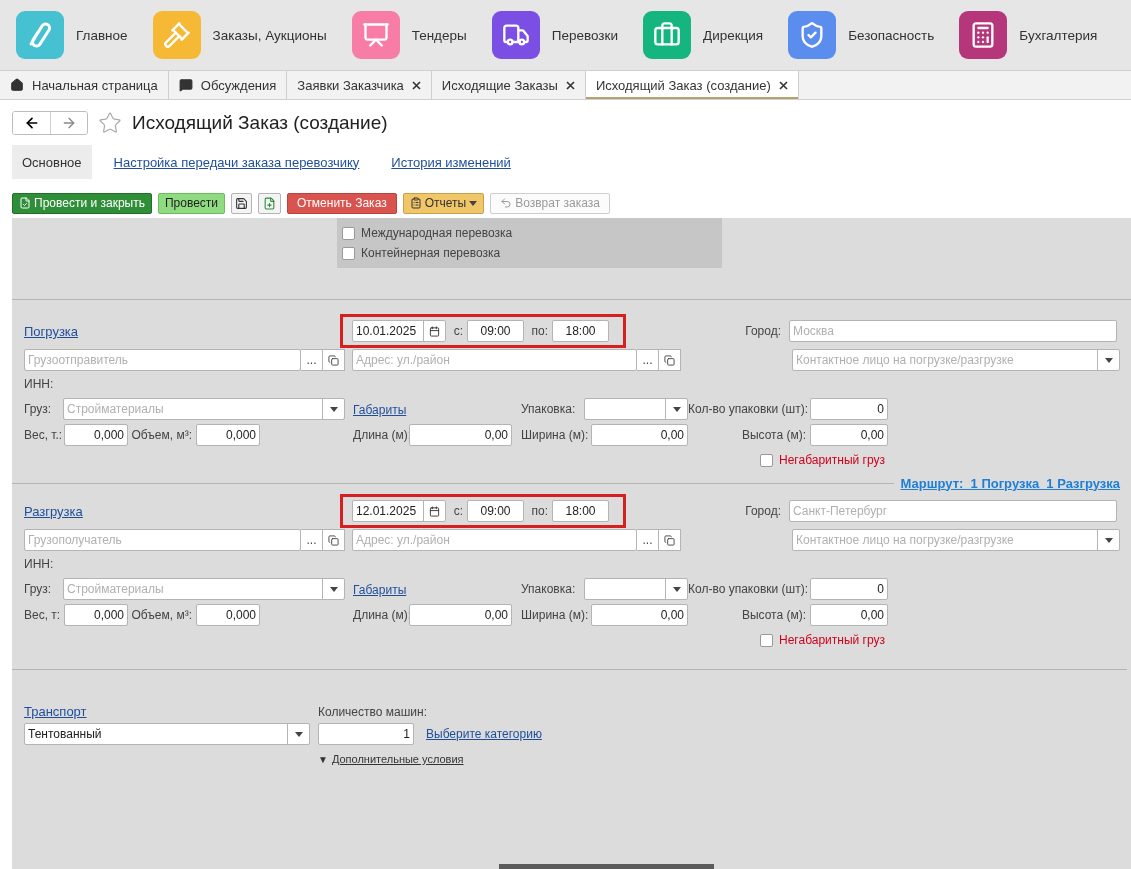 The image size is (1131, 869). Describe the element at coordinates (25, 203) in the screenshot. I see `document-check-icon` at that location.